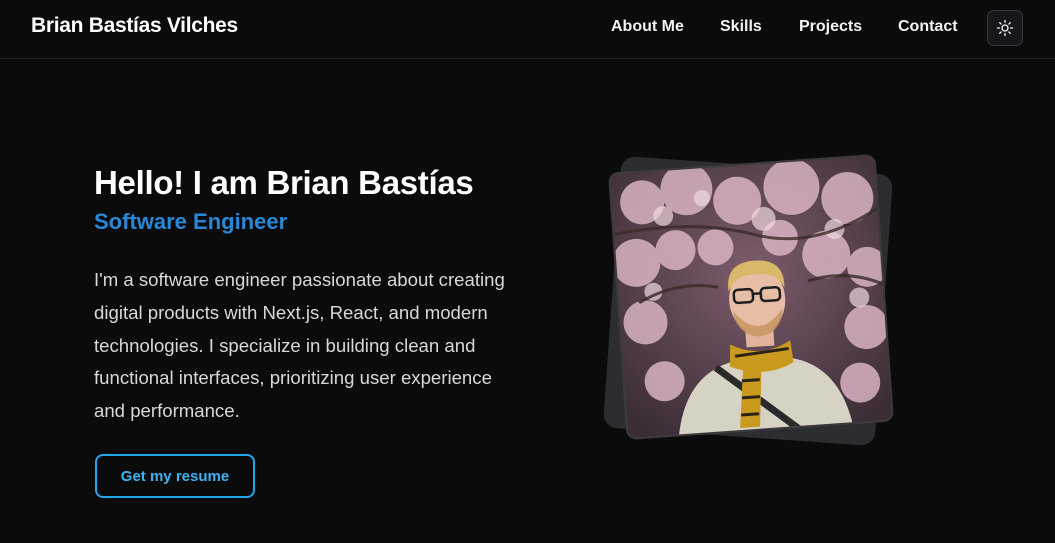 This screenshot has width=1055, height=543. What do you see at coordinates (751, 297) in the screenshot?
I see `profile-photo` at bounding box center [751, 297].